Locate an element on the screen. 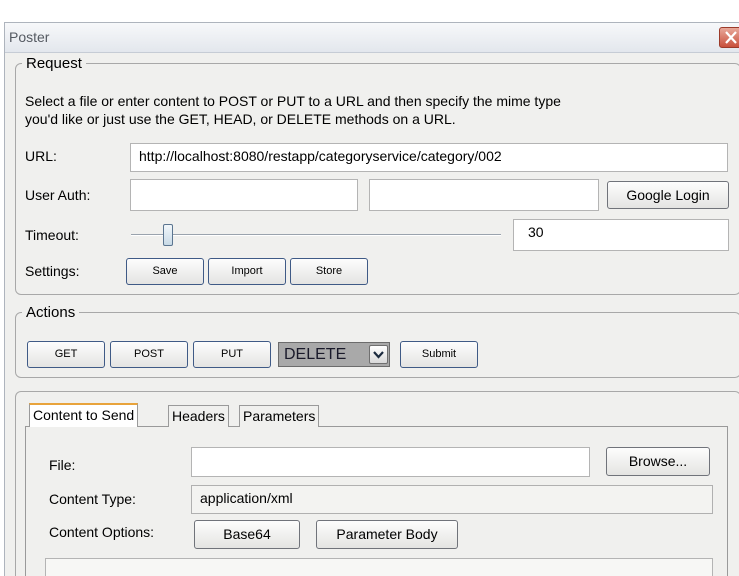  store-settings-button: Store is located at coordinates (329, 271).